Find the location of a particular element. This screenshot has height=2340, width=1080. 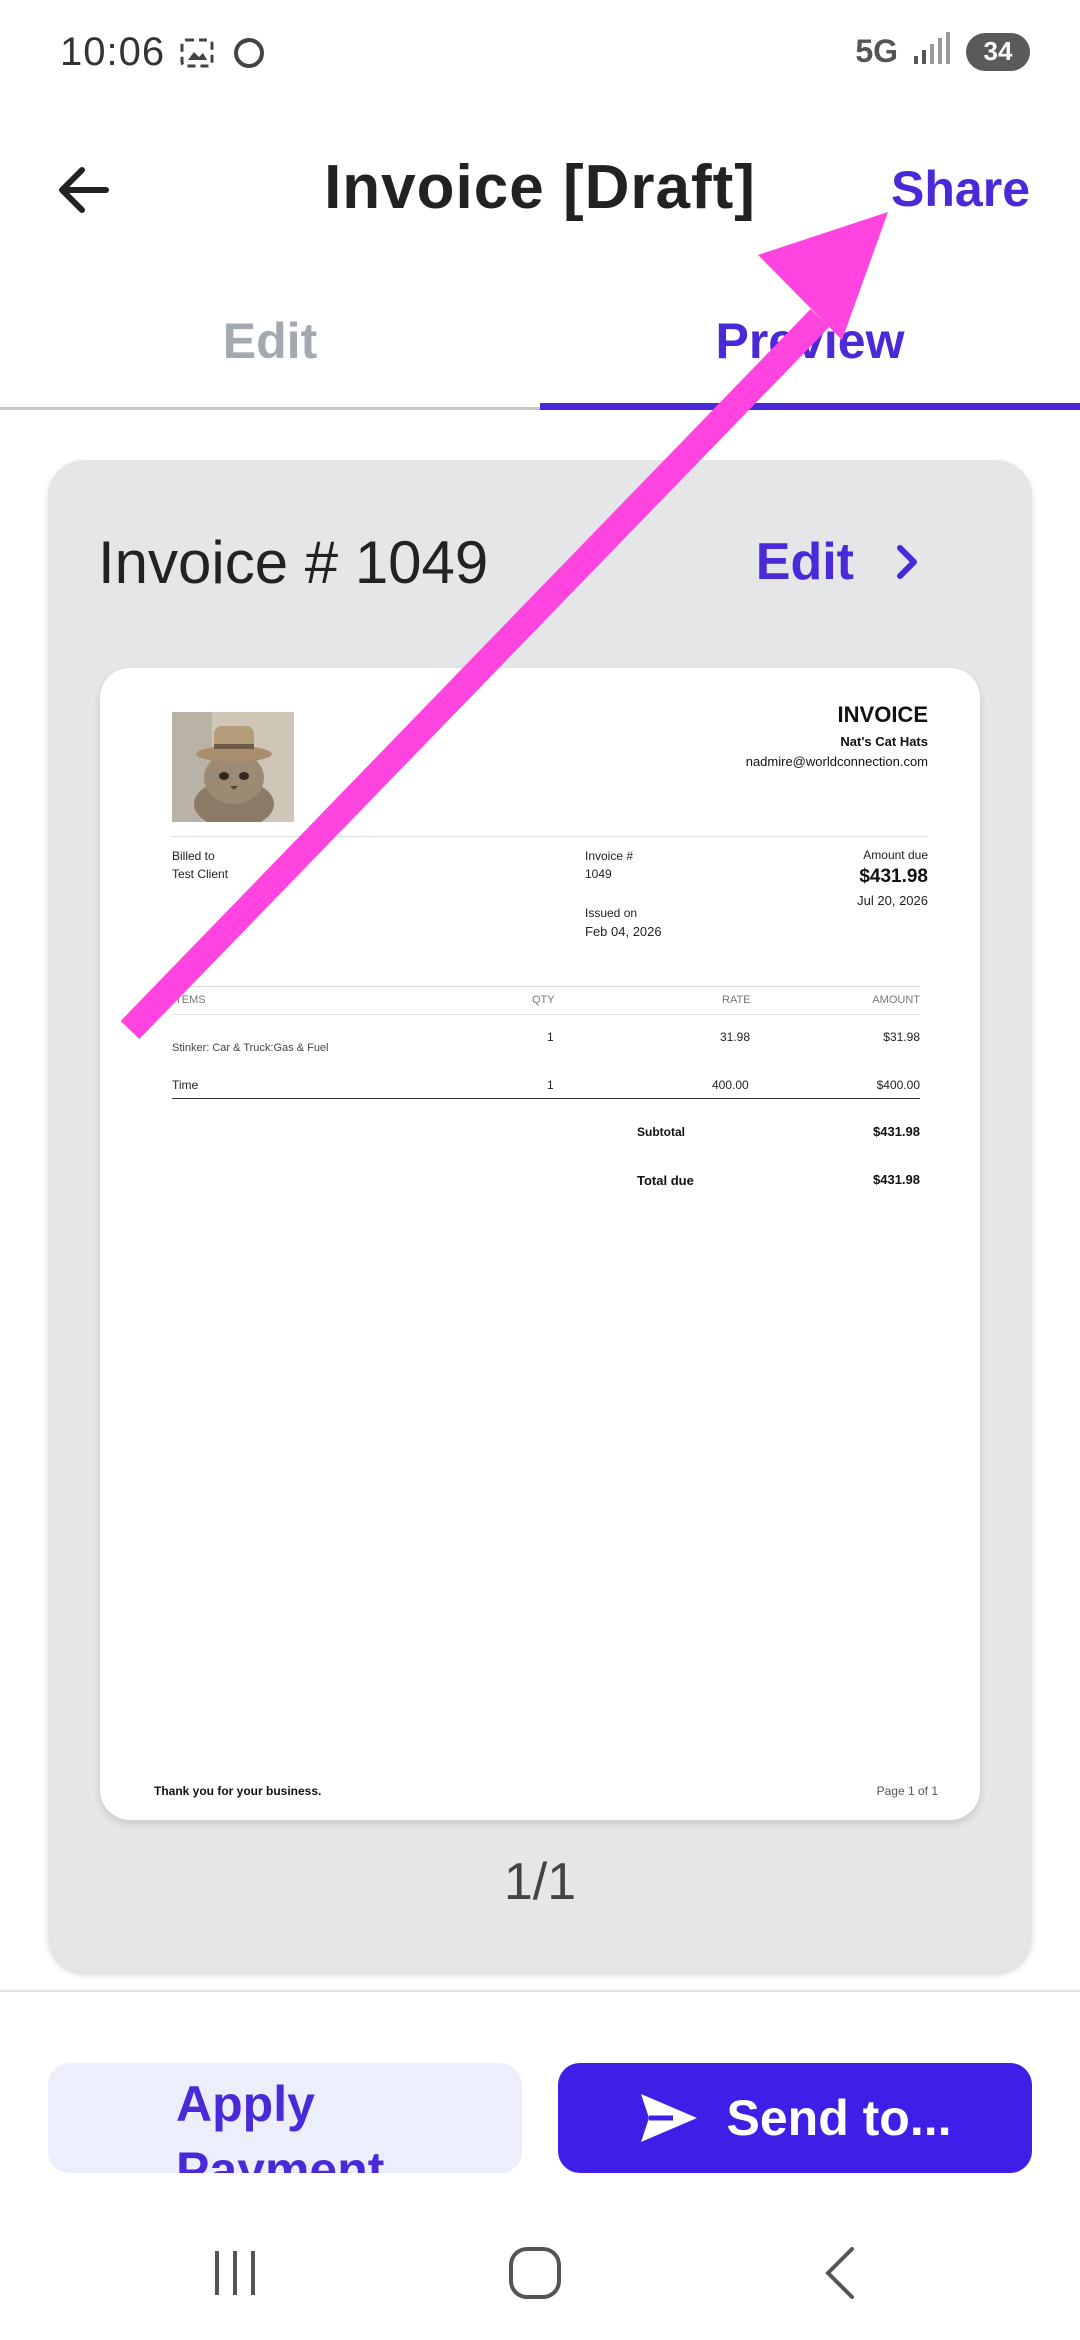

share-button: Share is located at coordinates (960, 189).